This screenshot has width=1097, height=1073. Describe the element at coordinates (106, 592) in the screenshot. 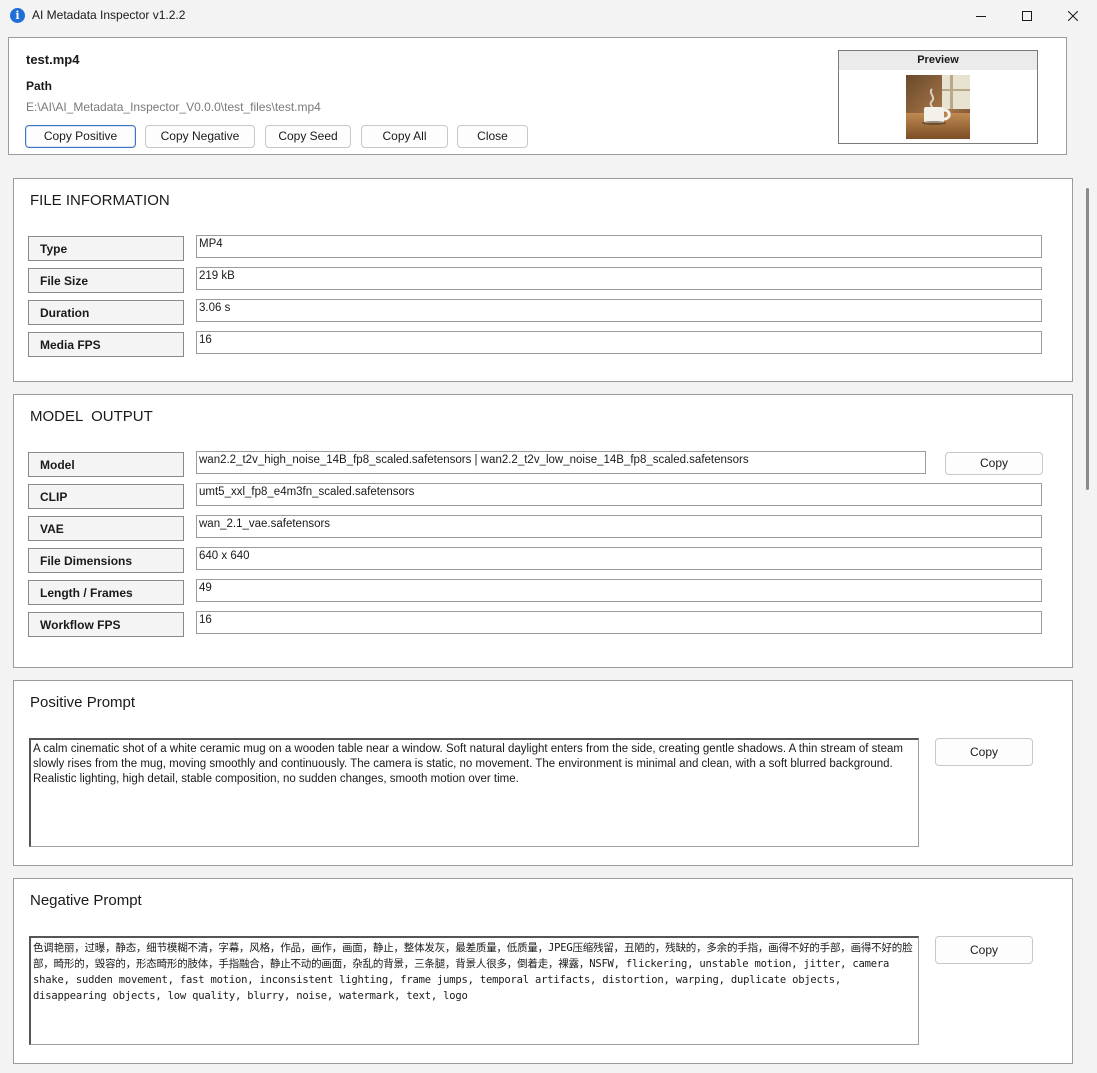

I see `length-frames-label: Length / Frames` at that location.